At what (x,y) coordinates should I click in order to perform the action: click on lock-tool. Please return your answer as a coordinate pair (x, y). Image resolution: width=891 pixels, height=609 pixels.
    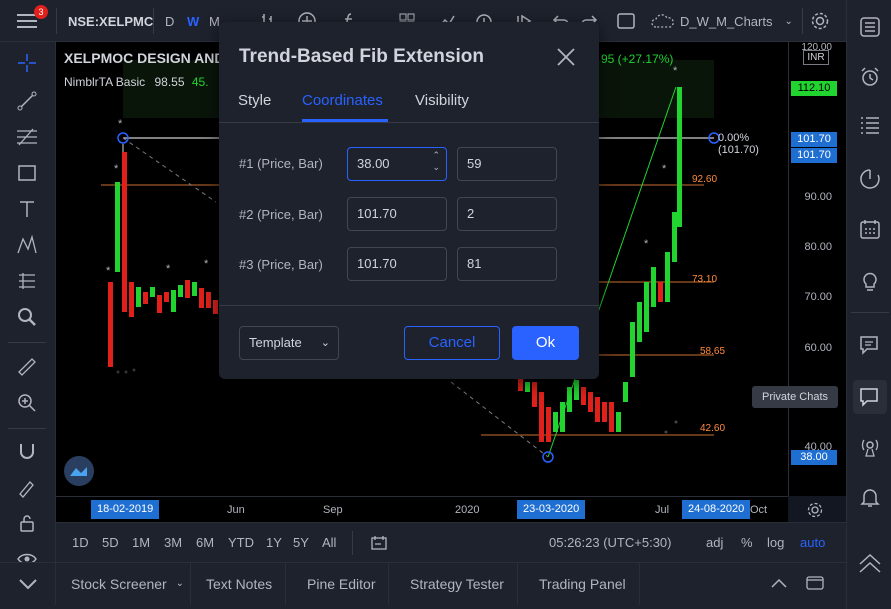
    Looking at the image, I should click on (27, 523).